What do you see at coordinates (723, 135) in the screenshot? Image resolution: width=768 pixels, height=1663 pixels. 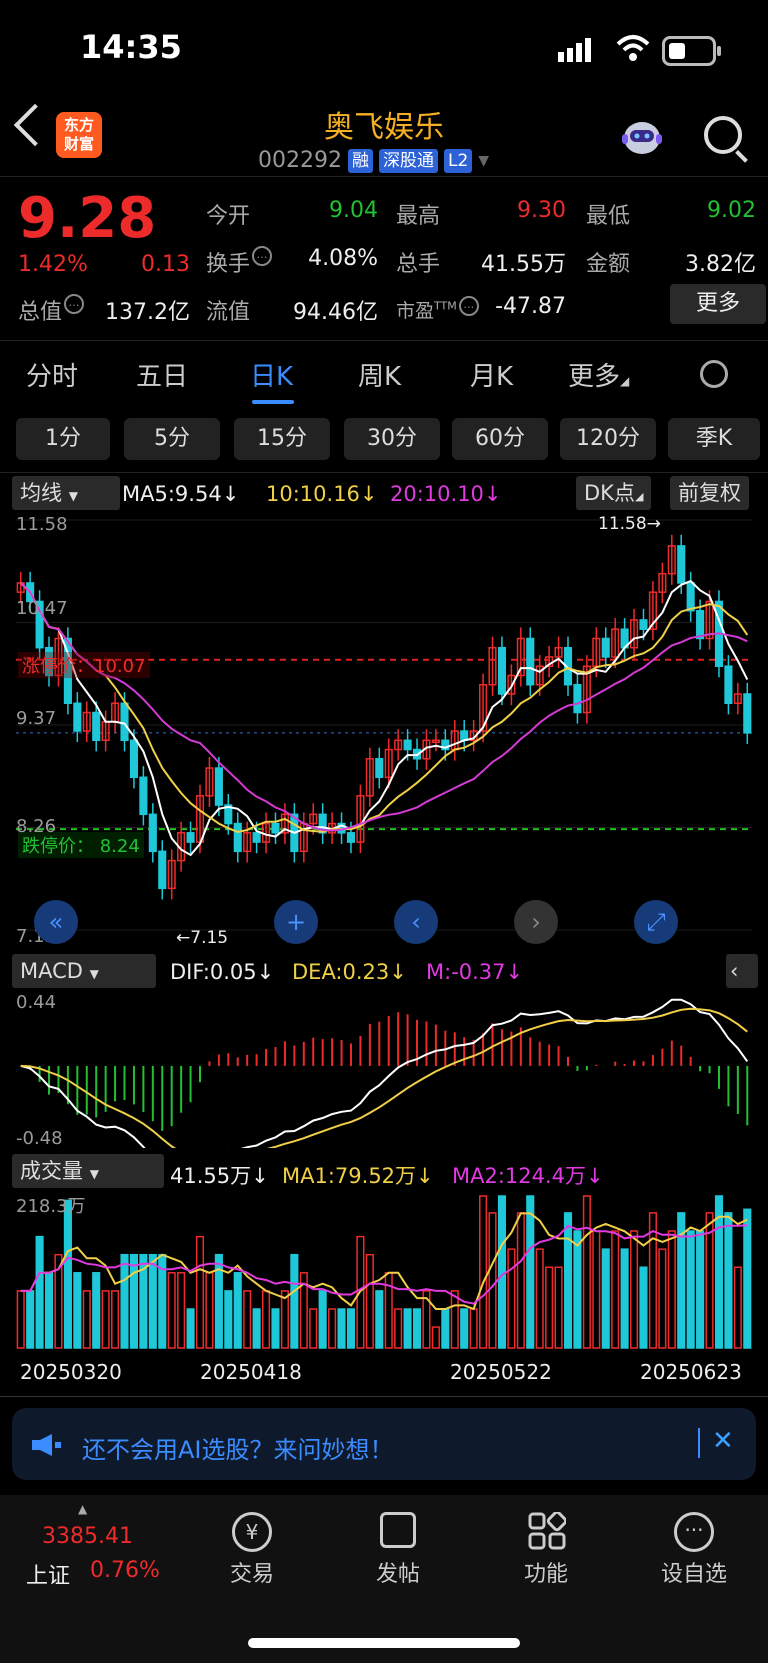 I see `search-icon` at bounding box center [723, 135].